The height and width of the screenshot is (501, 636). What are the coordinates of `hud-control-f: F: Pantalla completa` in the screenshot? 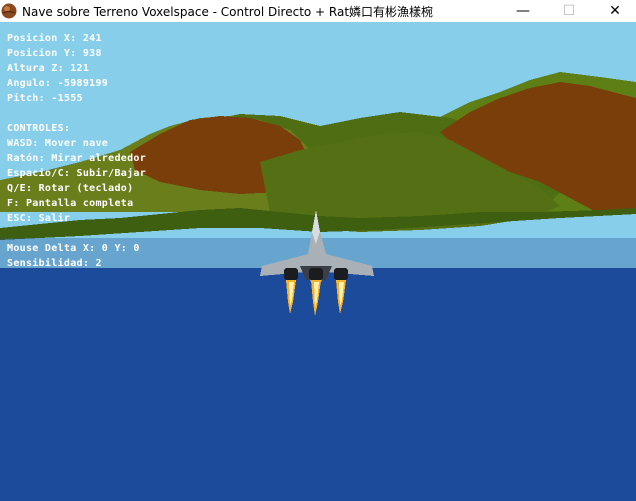 It's located at (70, 203).